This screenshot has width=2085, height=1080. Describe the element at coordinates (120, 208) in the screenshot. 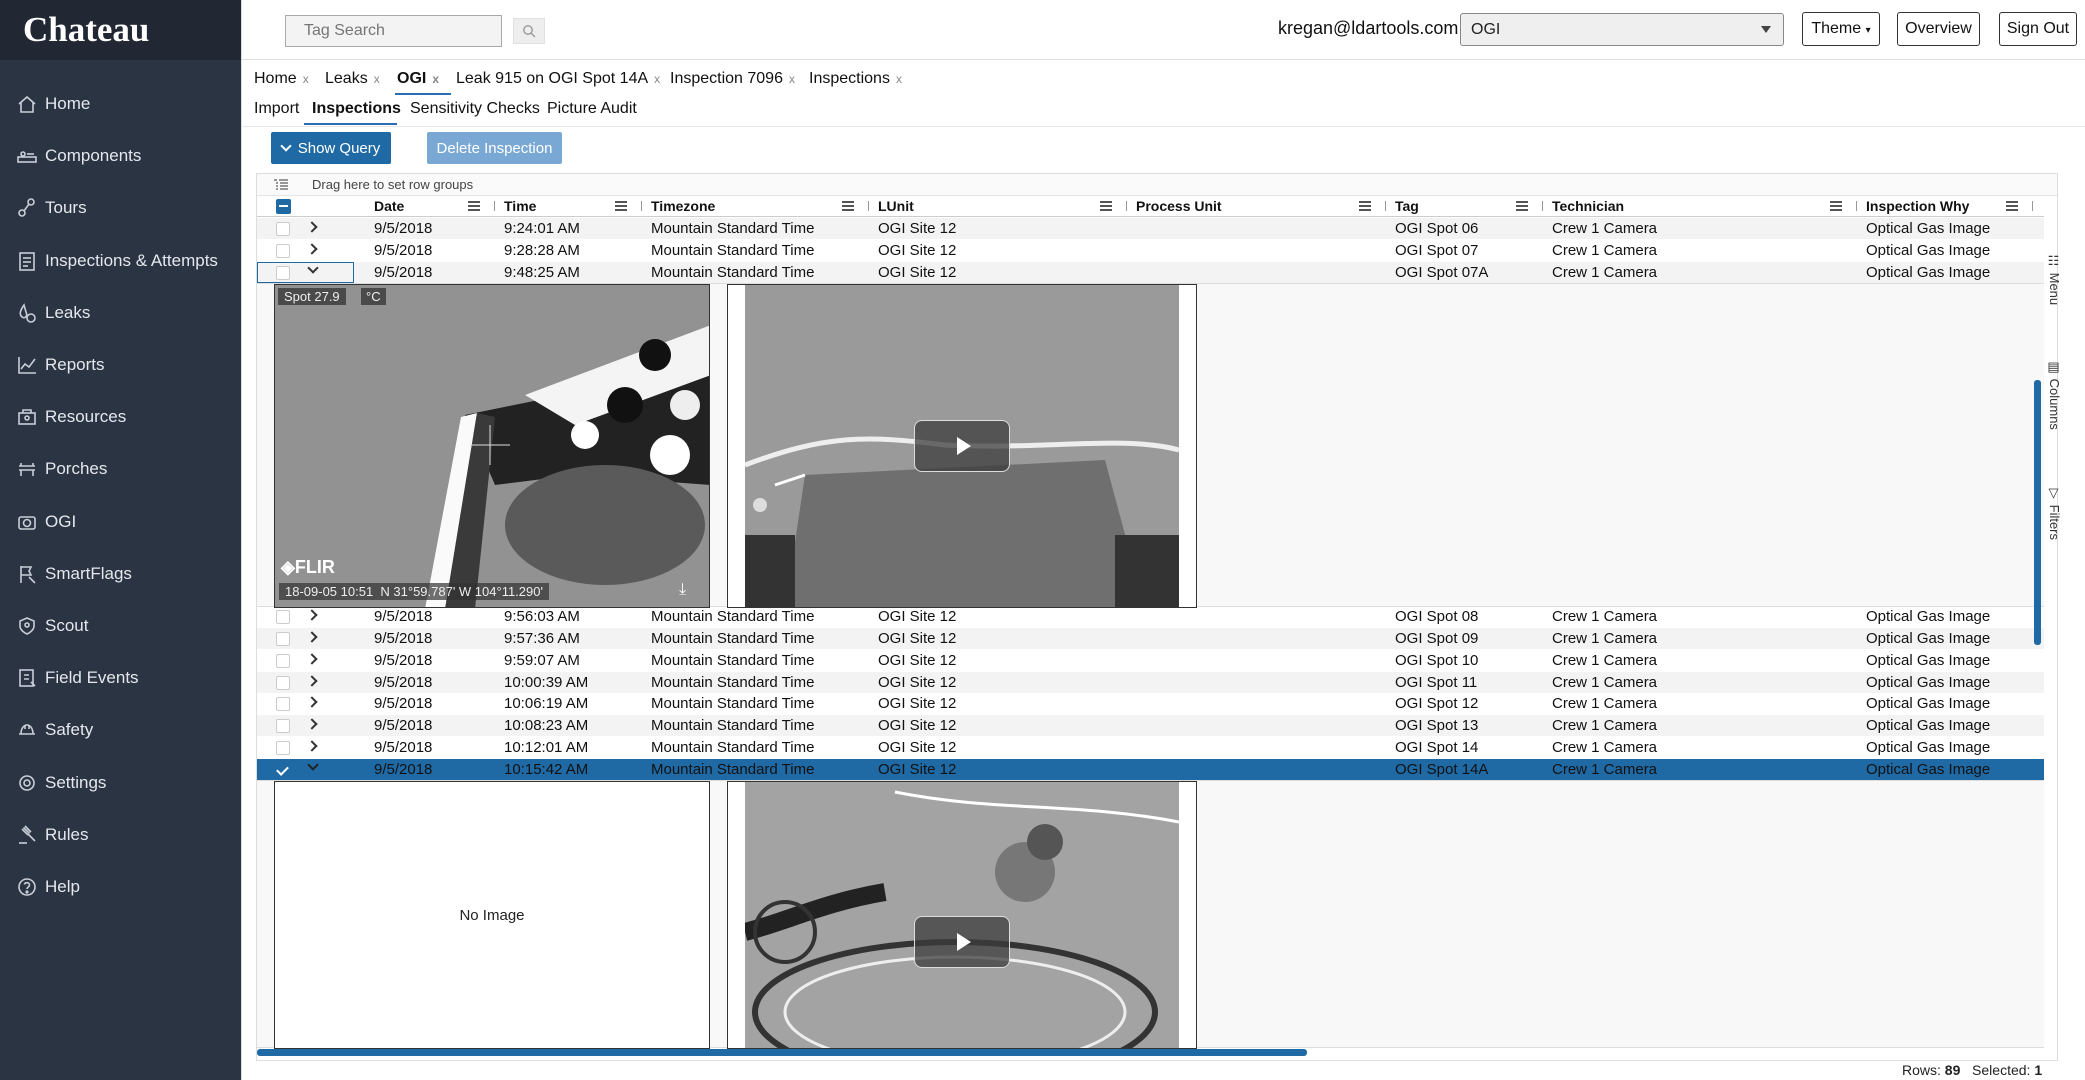

I see `sidebar-item-tours: Tours` at that location.